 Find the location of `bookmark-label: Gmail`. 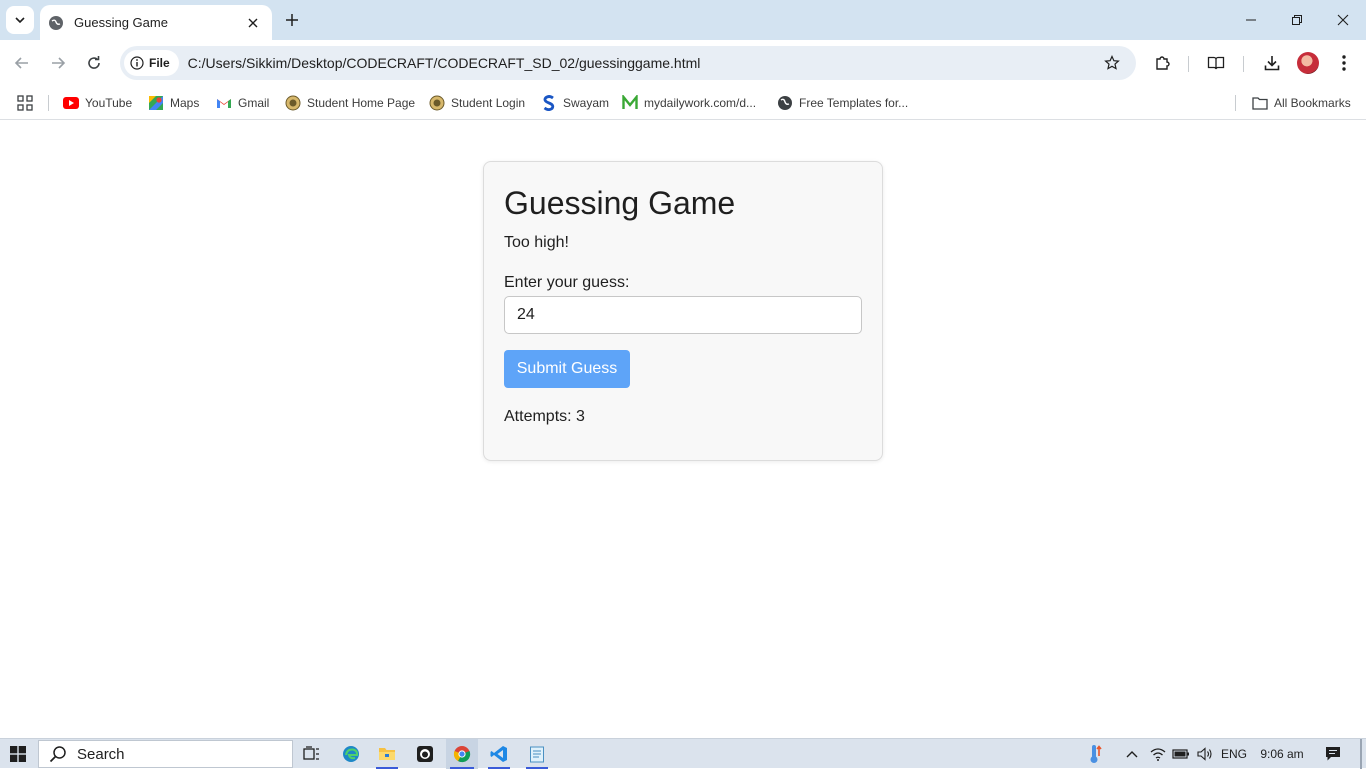

bookmark-label: Gmail is located at coordinates (254, 103).